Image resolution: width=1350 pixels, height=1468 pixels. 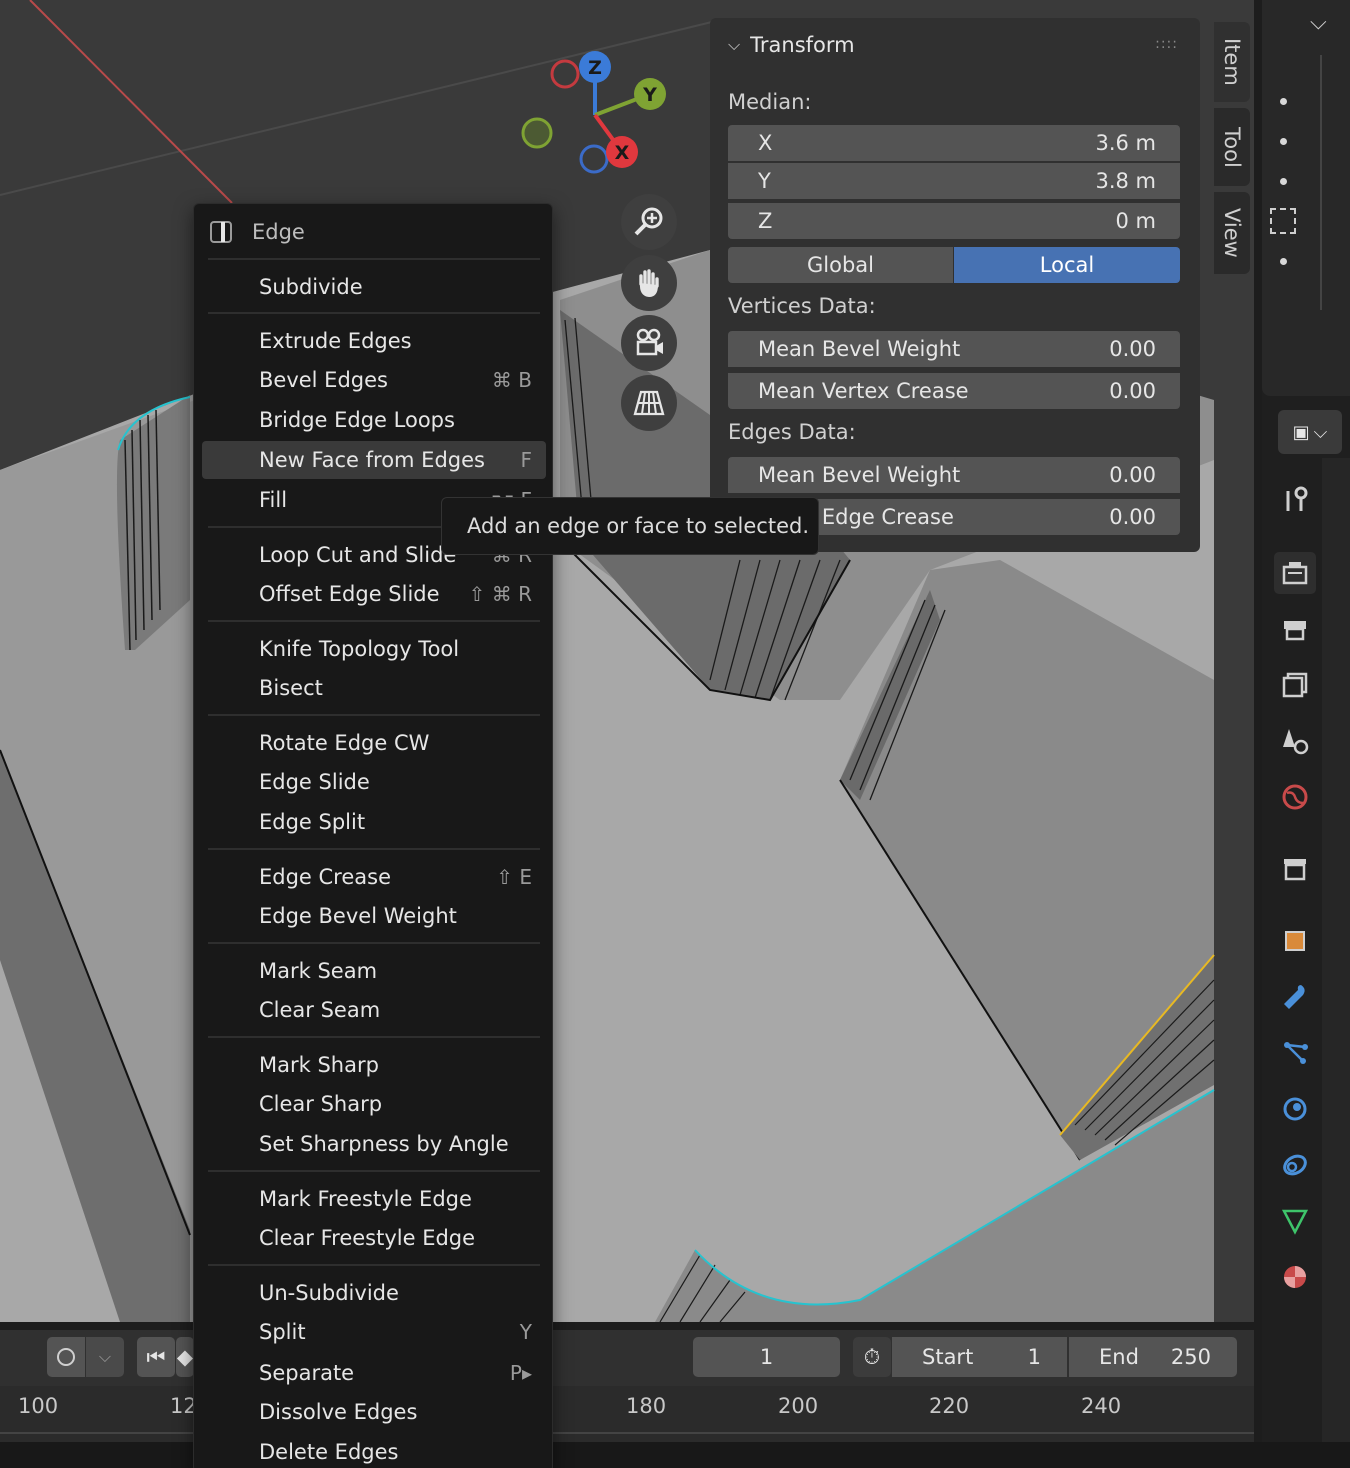 What do you see at coordinates (1295, 741) in the screenshot?
I see `scene-icon` at bounding box center [1295, 741].